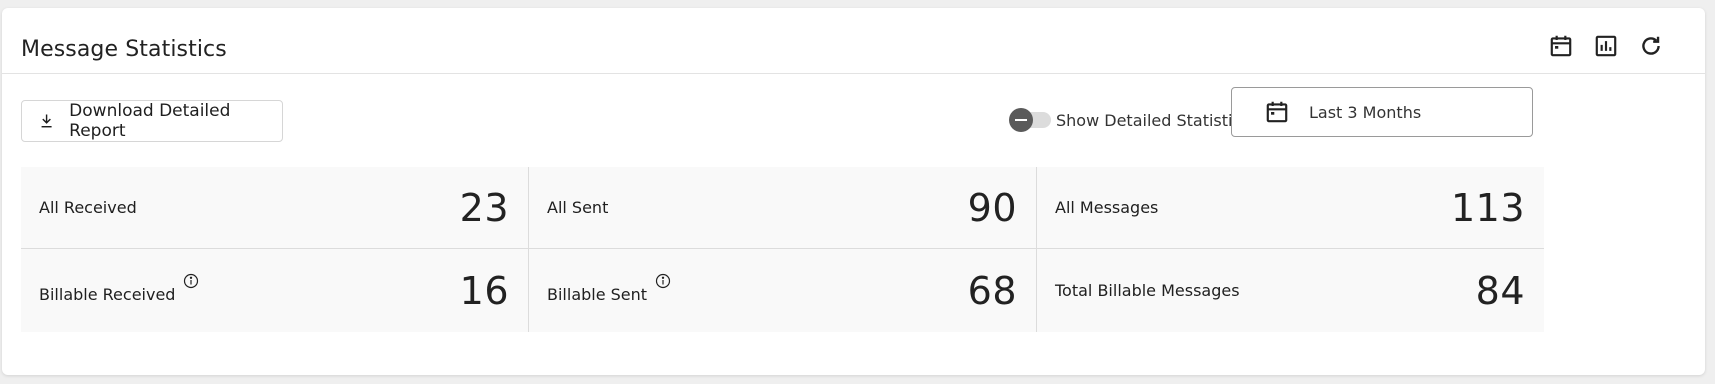  Describe the element at coordinates (992, 290) in the screenshot. I see `stat-value: 68` at that location.